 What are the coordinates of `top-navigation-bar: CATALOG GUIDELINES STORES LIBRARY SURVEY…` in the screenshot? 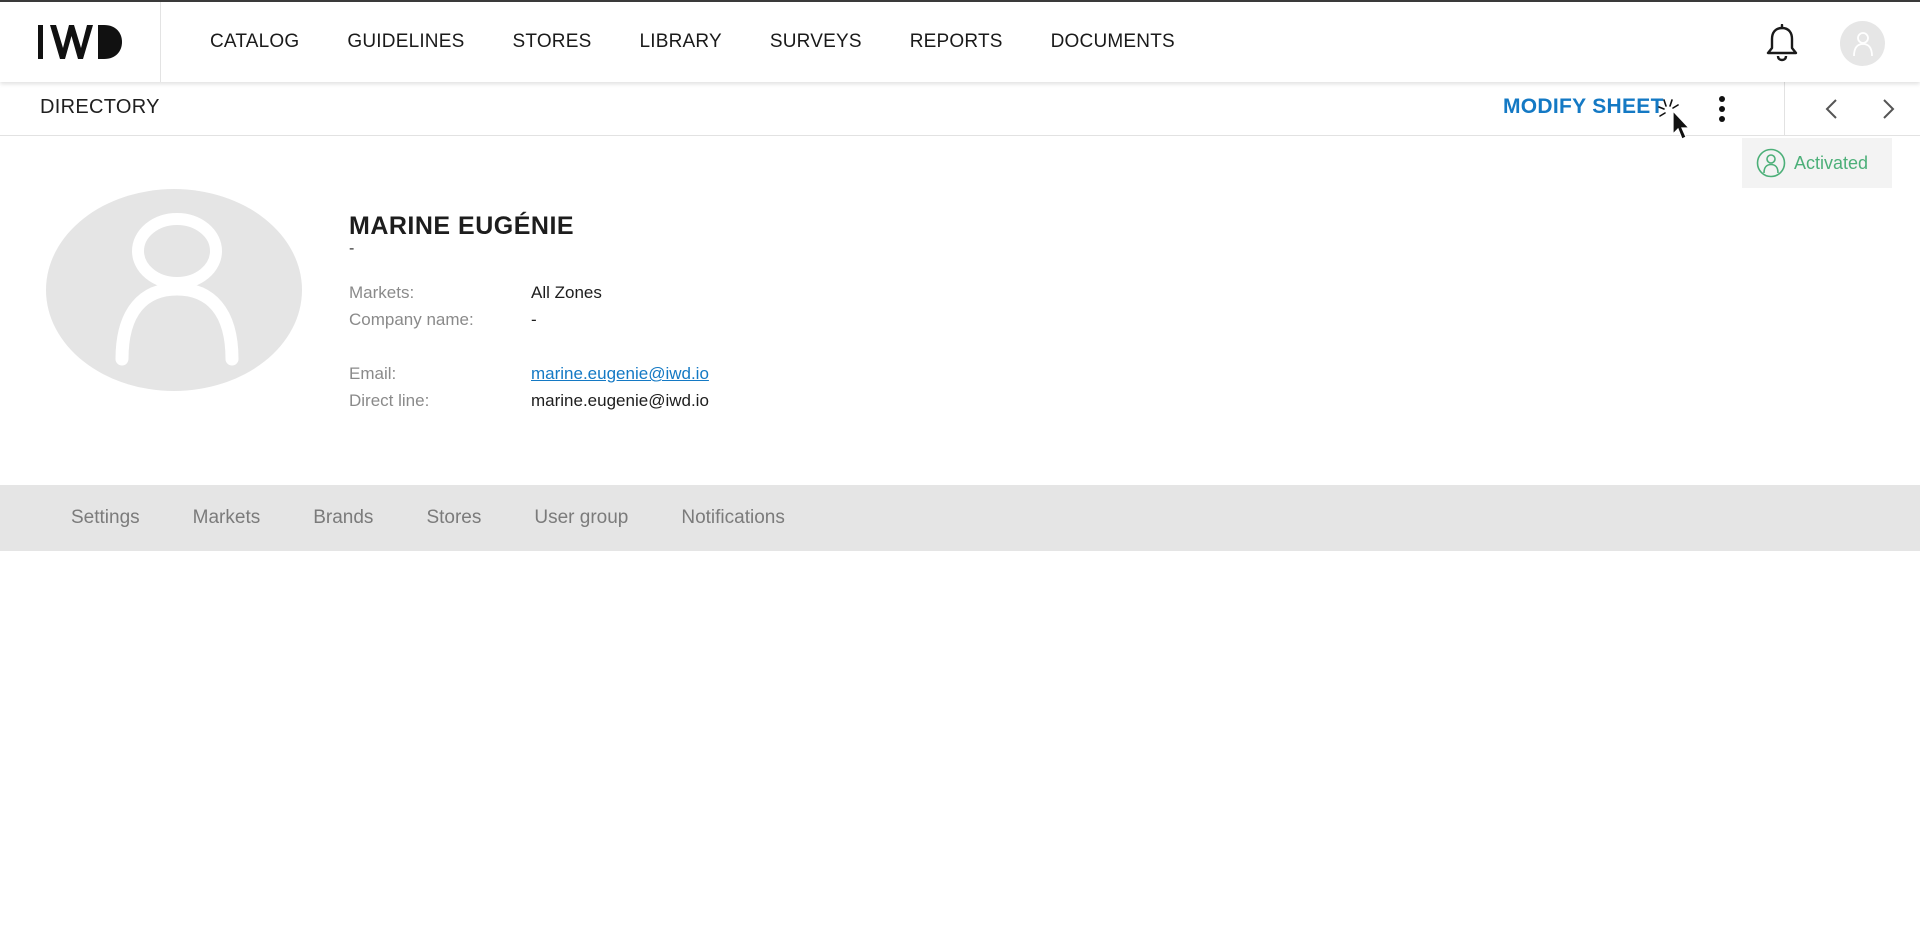 It's located at (960, 41).